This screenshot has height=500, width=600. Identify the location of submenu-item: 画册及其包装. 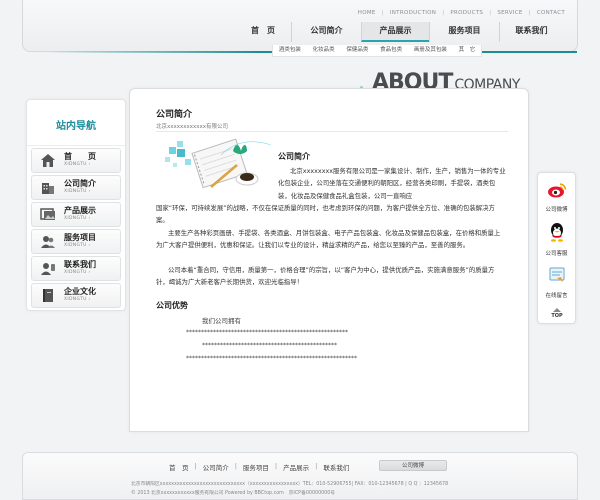
(430, 50).